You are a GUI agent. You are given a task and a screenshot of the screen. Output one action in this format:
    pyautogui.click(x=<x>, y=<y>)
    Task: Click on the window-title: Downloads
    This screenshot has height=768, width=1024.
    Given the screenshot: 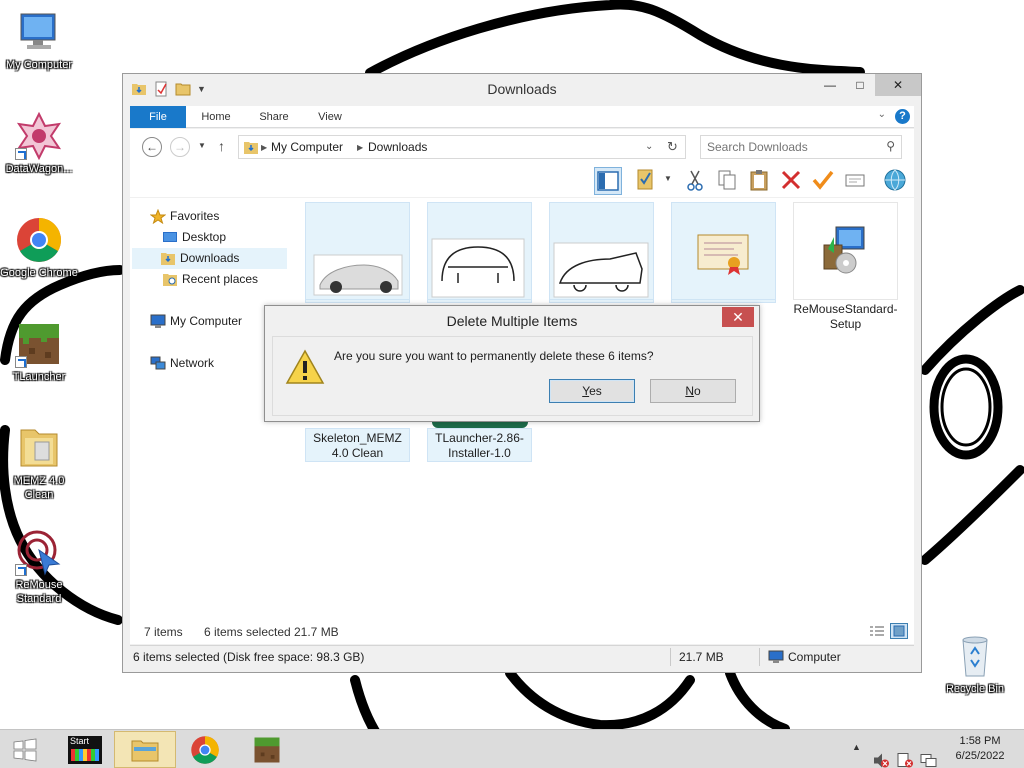 What is the action you would take?
    pyautogui.click(x=522, y=89)
    